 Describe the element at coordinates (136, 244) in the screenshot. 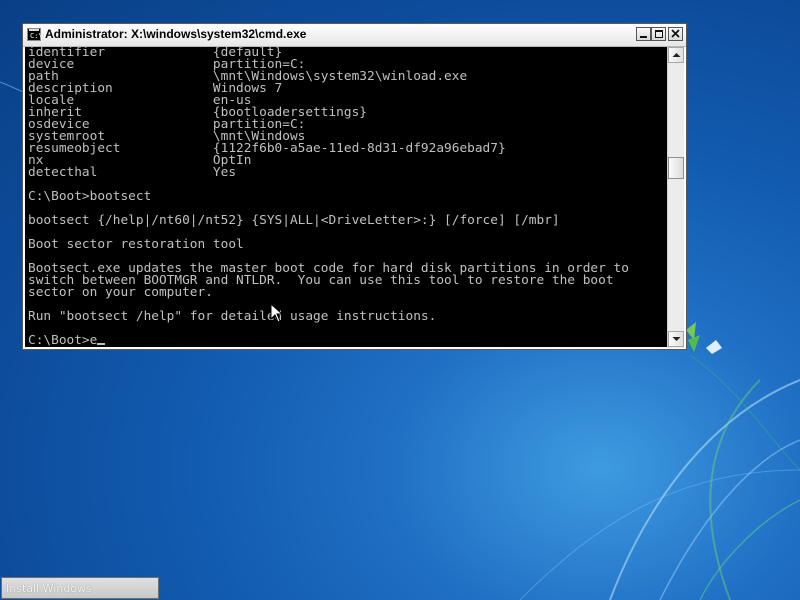

I see `console-line: Boot sector restoration tool` at that location.